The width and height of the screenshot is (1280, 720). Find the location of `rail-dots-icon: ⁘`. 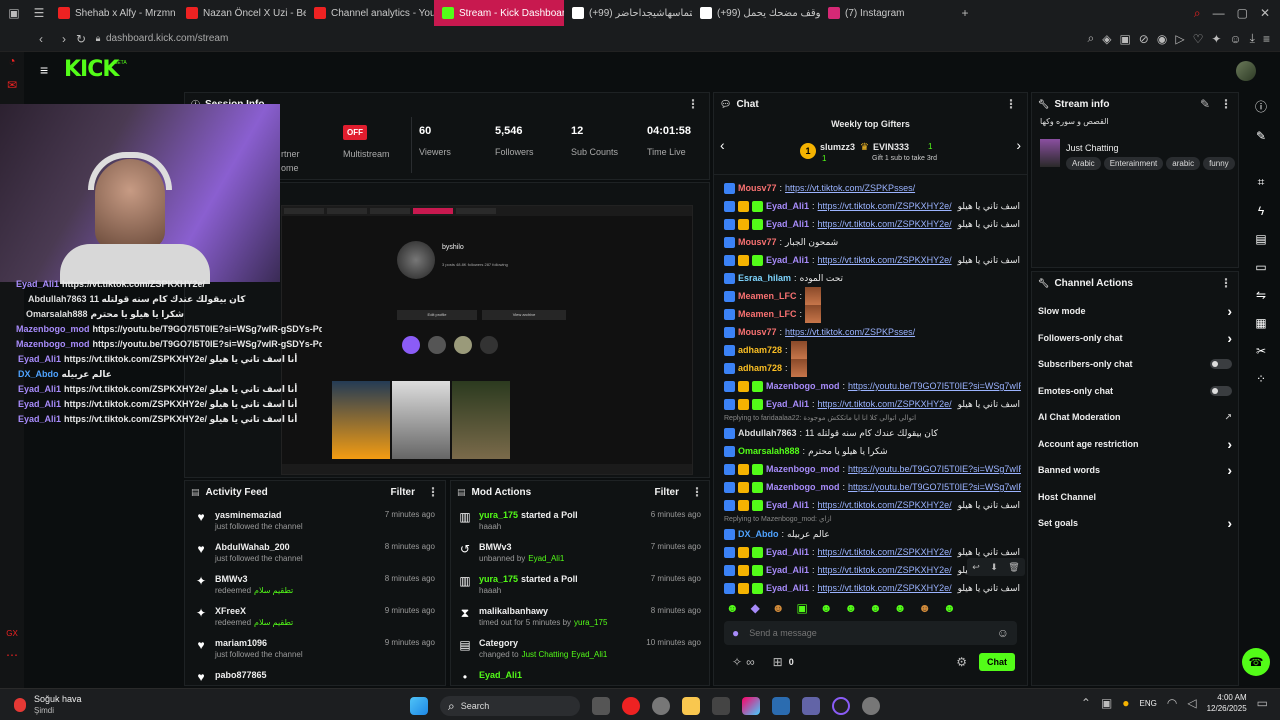

rail-dots-icon: ⁘ is located at coordinates (1261, 379).